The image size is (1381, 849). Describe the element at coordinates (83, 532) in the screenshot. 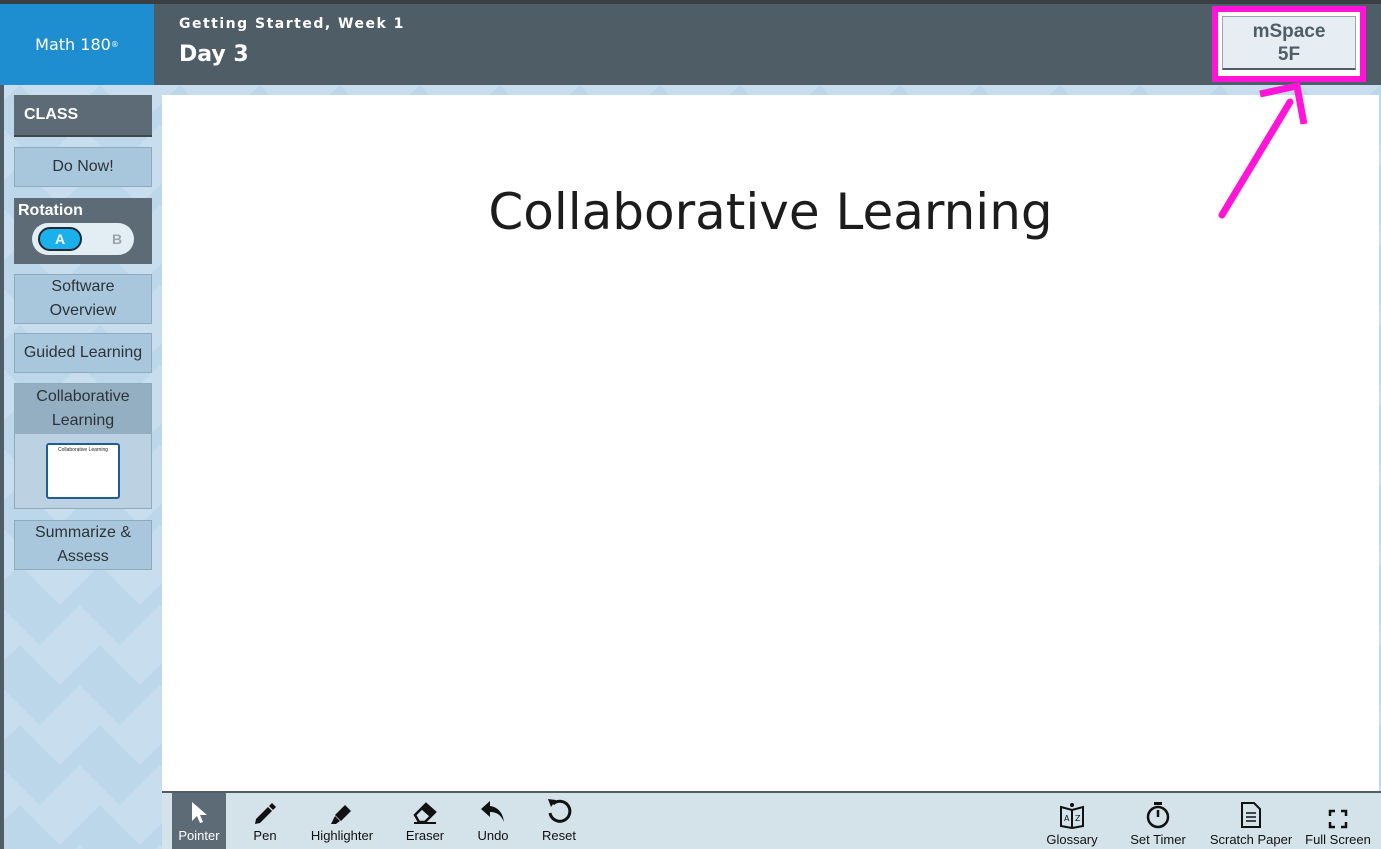

I see `sidebar-item-label: Summarize &` at that location.